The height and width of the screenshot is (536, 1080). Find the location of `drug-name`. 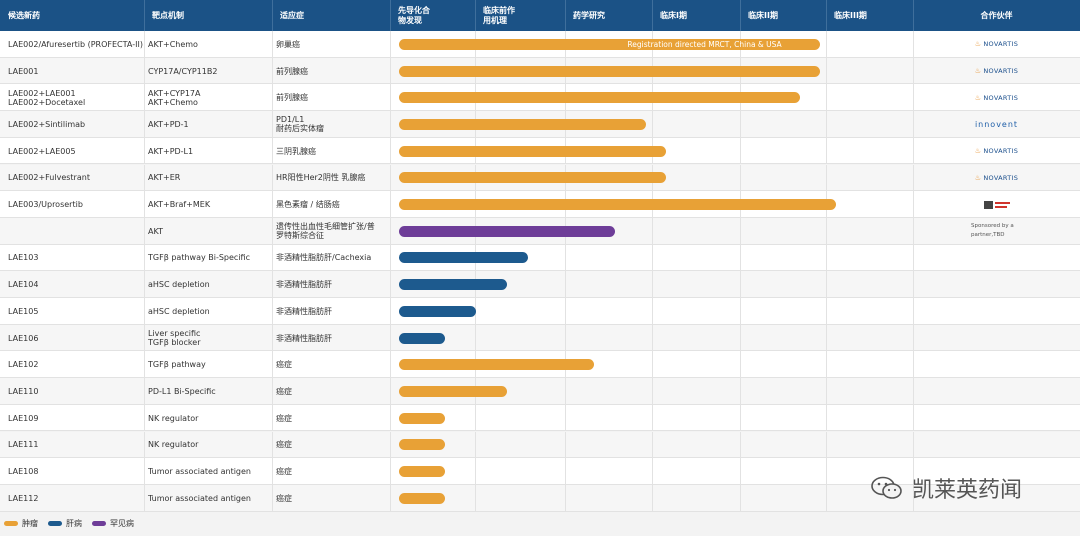

drug-name is located at coordinates (76, 231).